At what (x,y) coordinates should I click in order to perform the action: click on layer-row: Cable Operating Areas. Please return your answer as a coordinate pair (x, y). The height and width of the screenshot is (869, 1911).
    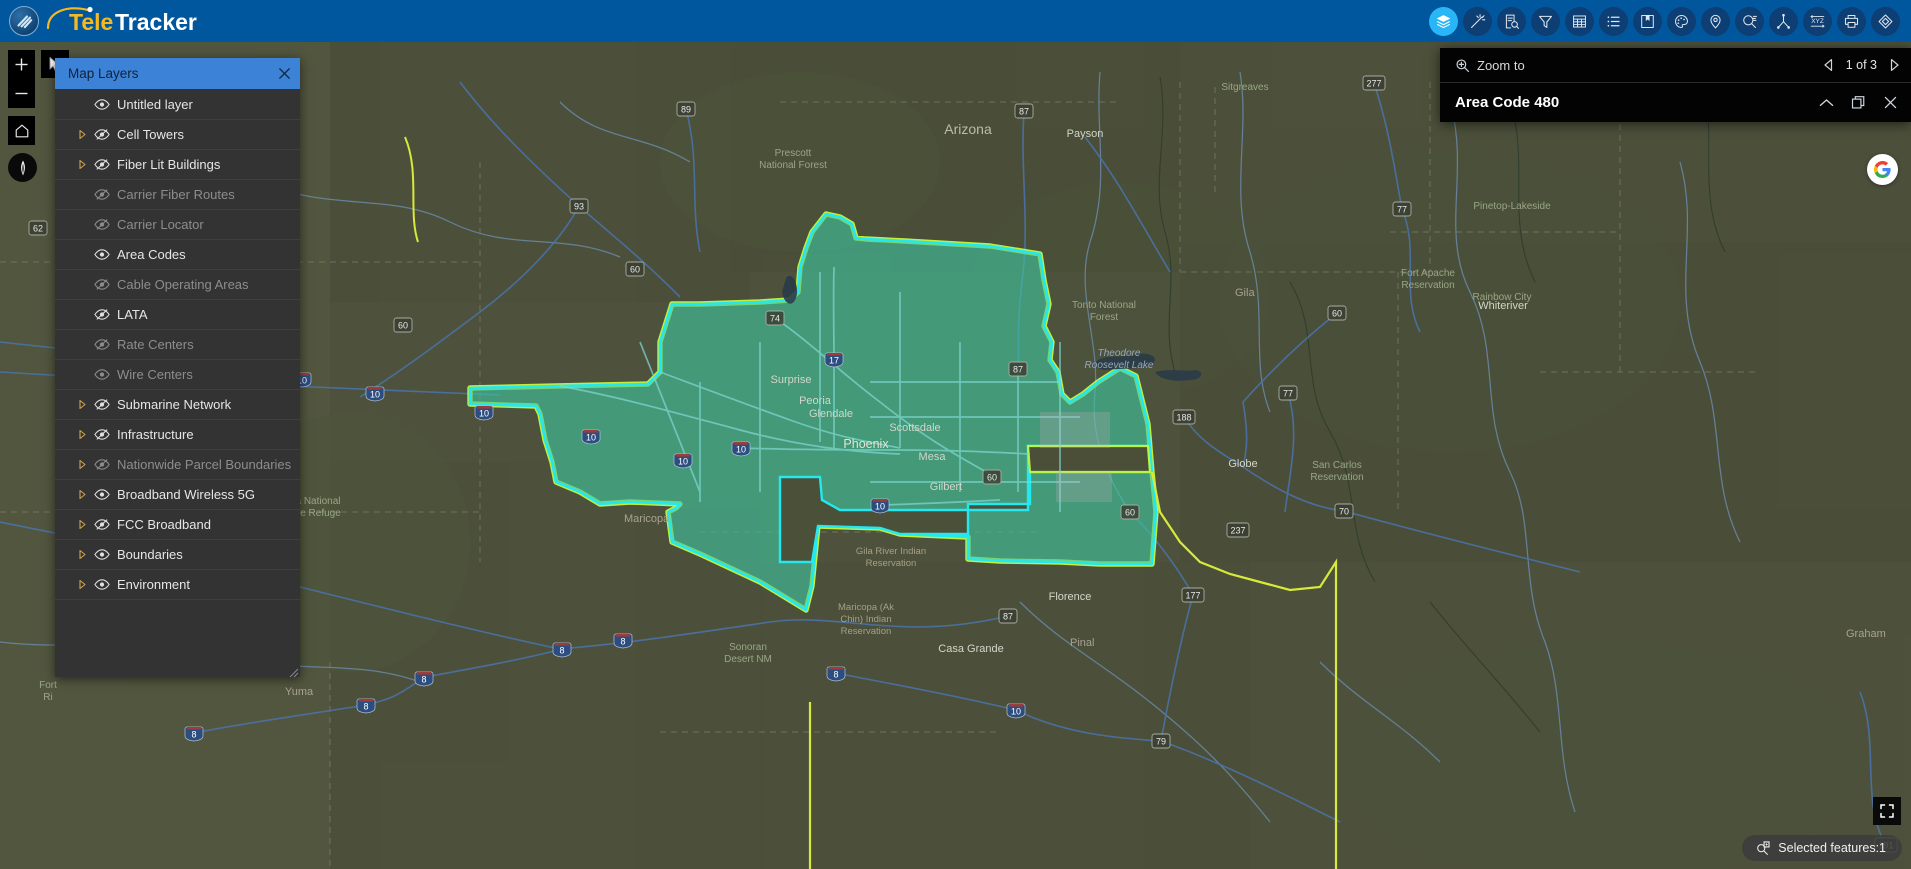
    Looking at the image, I should click on (177, 285).